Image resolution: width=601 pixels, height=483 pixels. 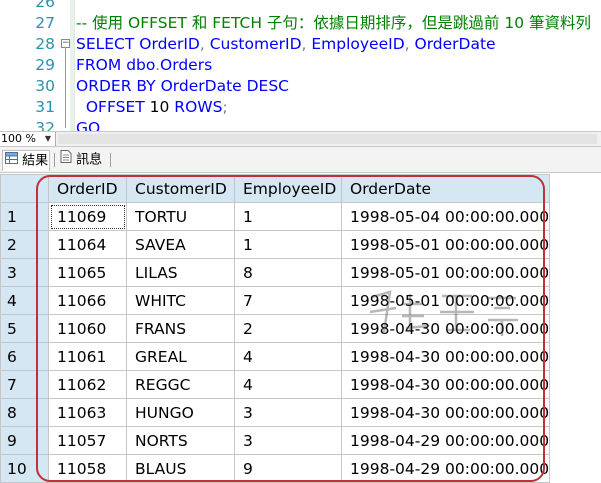 What do you see at coordinates (180, 272) in the screenshot?
I see `cell-customerid: LILAS` at bounding box center [180, 272].